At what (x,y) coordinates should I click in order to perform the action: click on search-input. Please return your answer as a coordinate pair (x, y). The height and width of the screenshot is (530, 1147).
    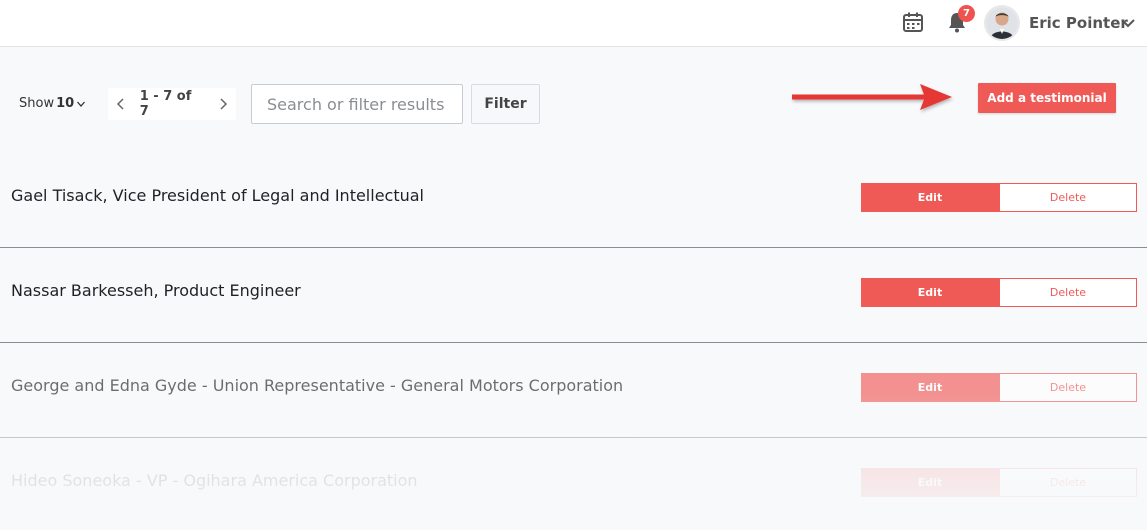
    Looking at the image, I should click on (357, 104).